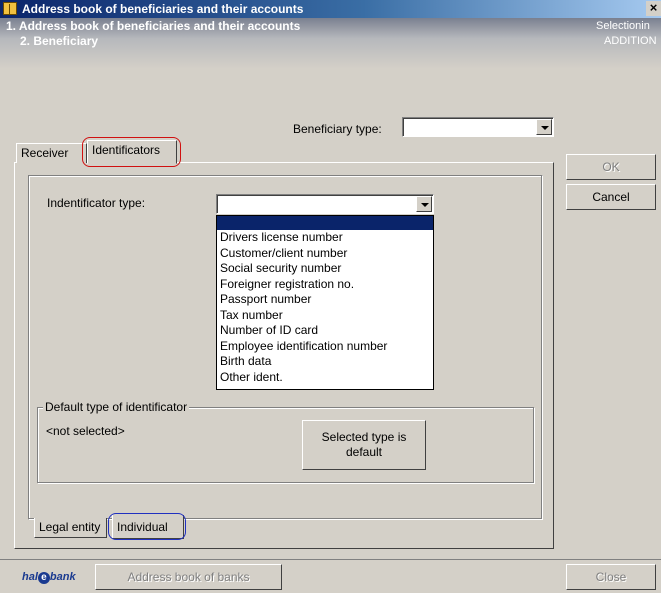 This screenshot has height=593, width=661. I want to click on identificator-type-option: Passport number, so click(325, 300).